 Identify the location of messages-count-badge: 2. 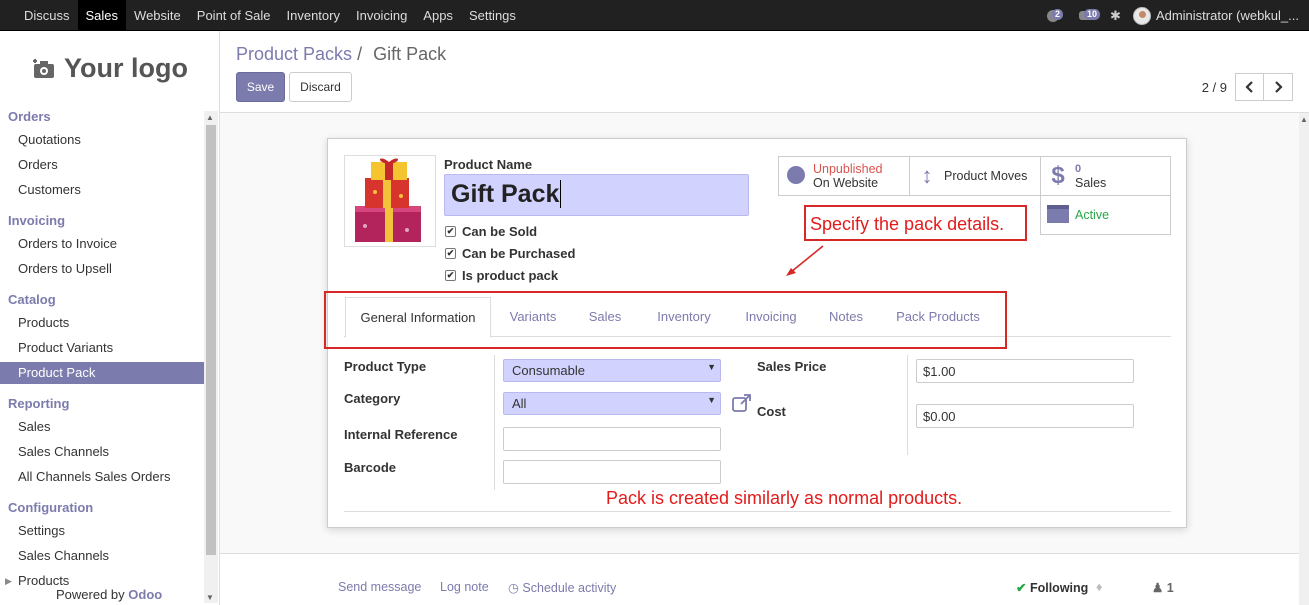
(1058, 14).